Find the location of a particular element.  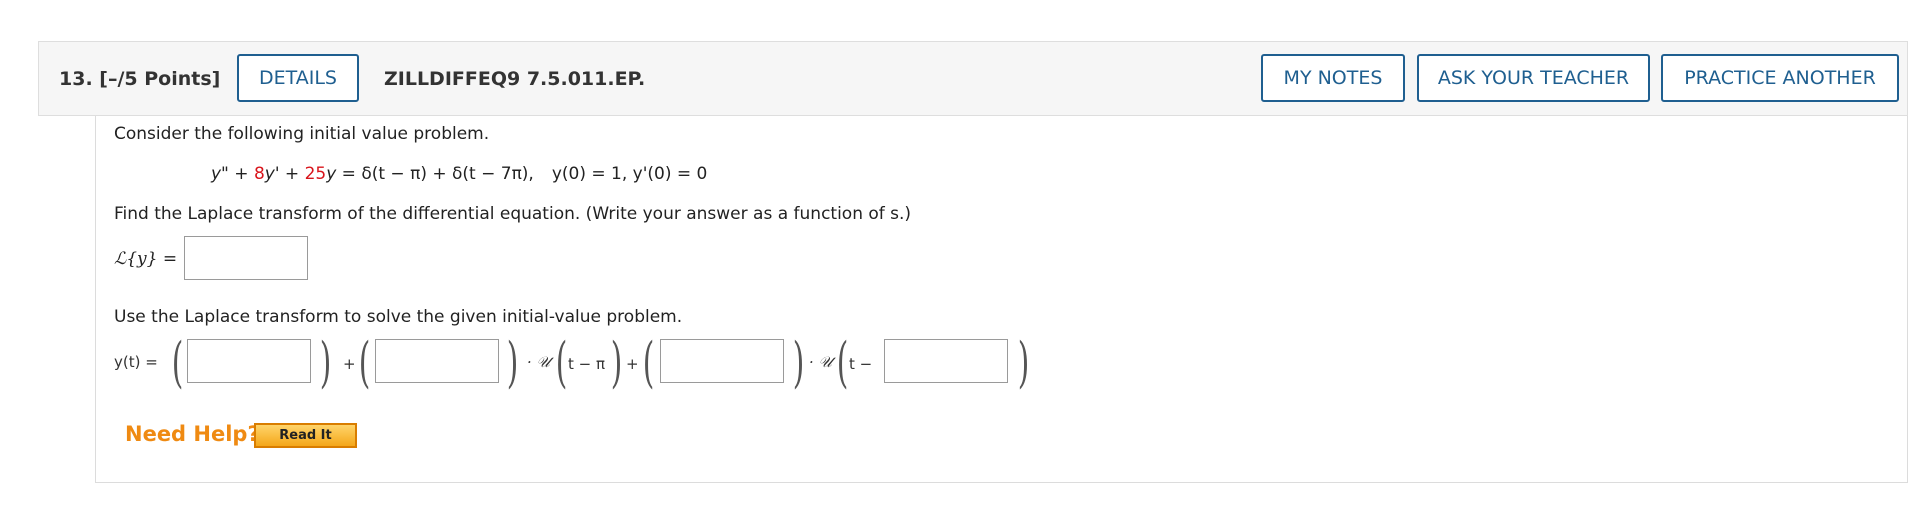

solution-term1-input is located at coordinates (249, 361).